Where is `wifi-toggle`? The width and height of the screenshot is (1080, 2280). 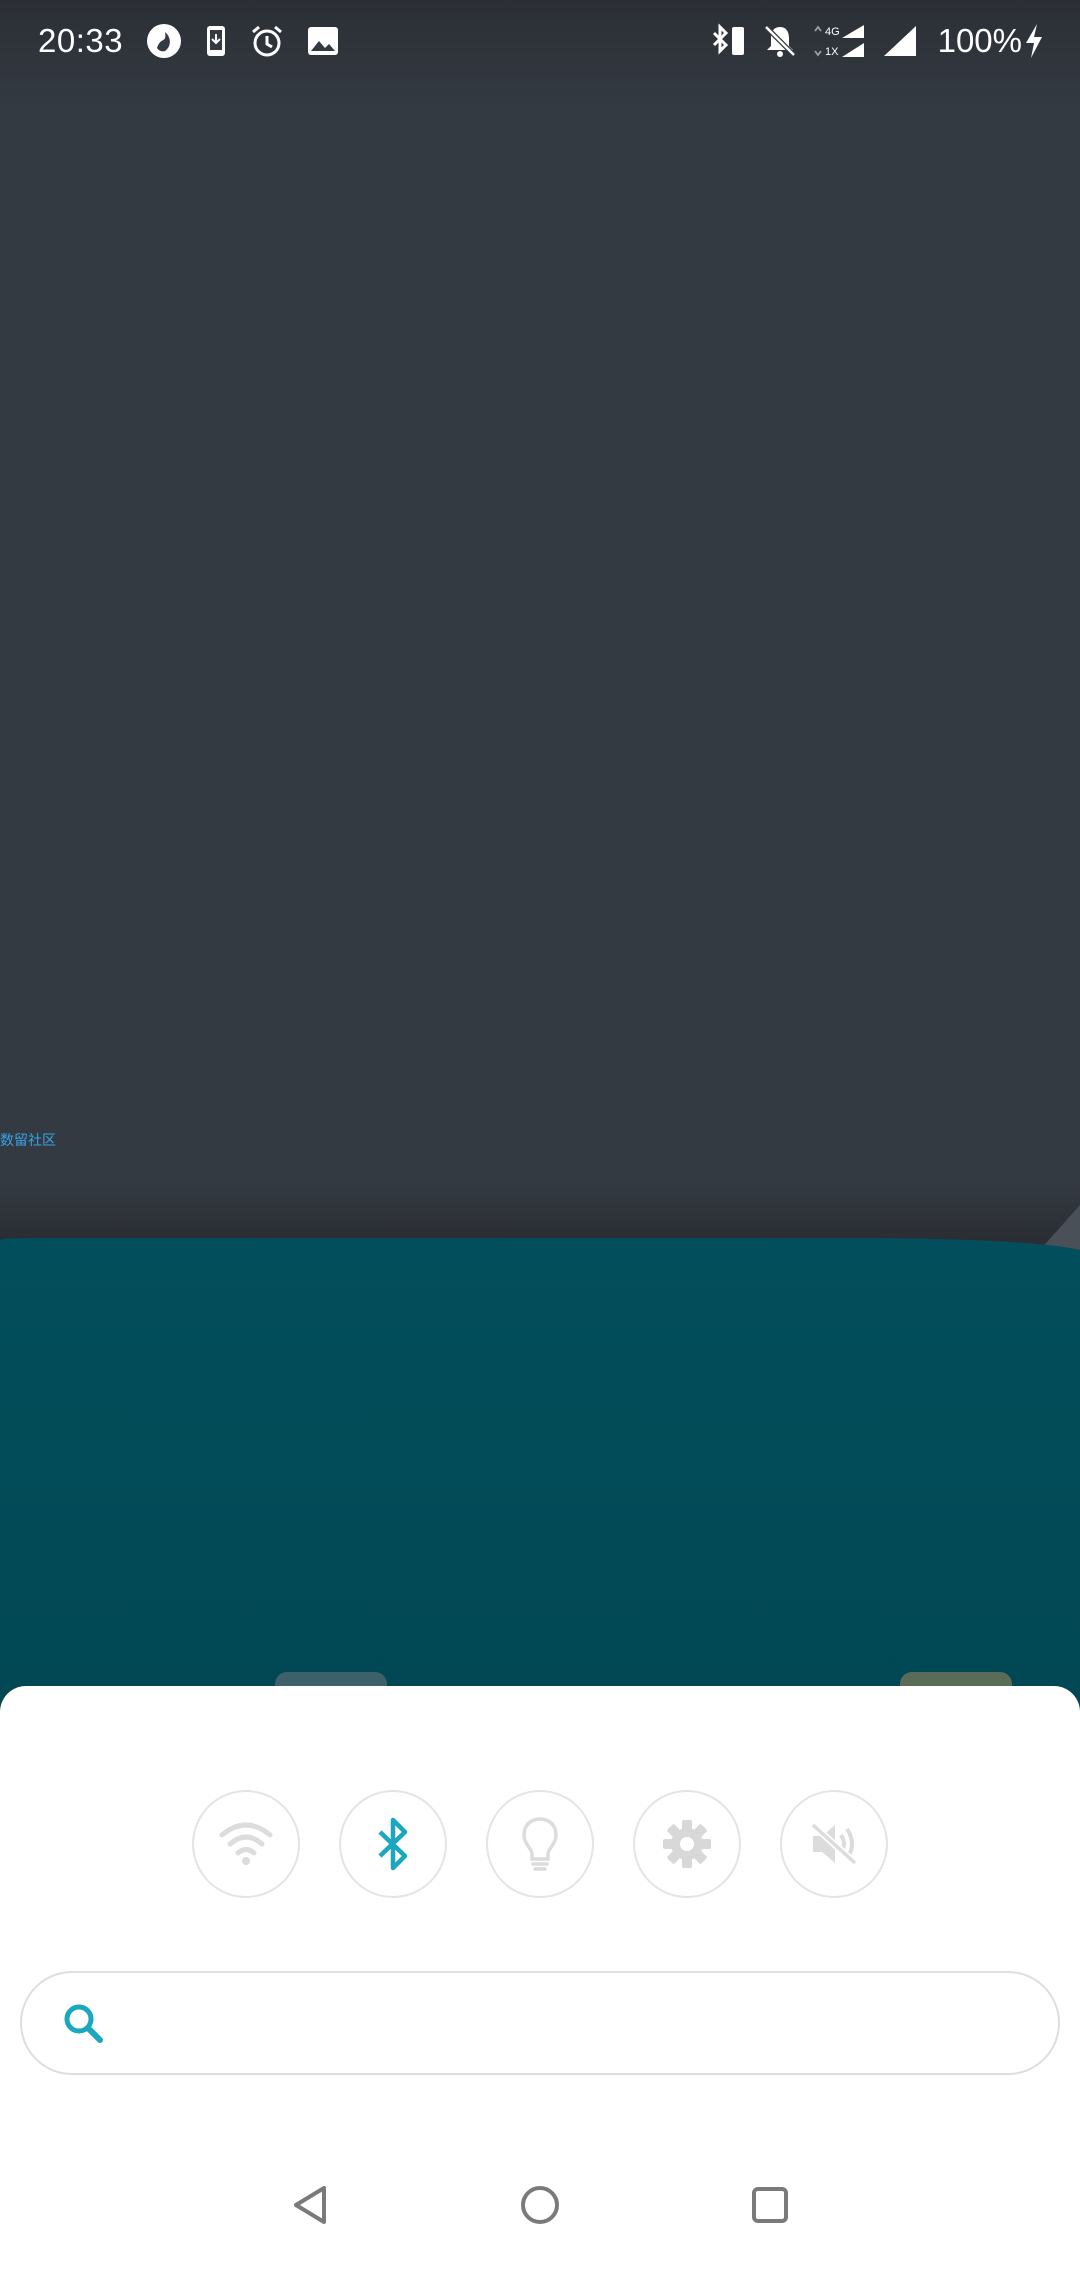
wifi-toggle is located at coordinates (246, 1844).